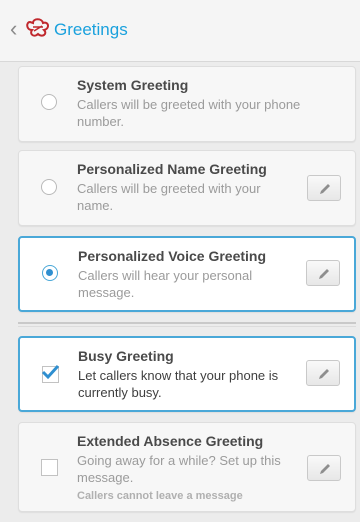 The height and width of the screenshot is (522, 360). I want to click on page-title: Greetings, so click(91, 29).